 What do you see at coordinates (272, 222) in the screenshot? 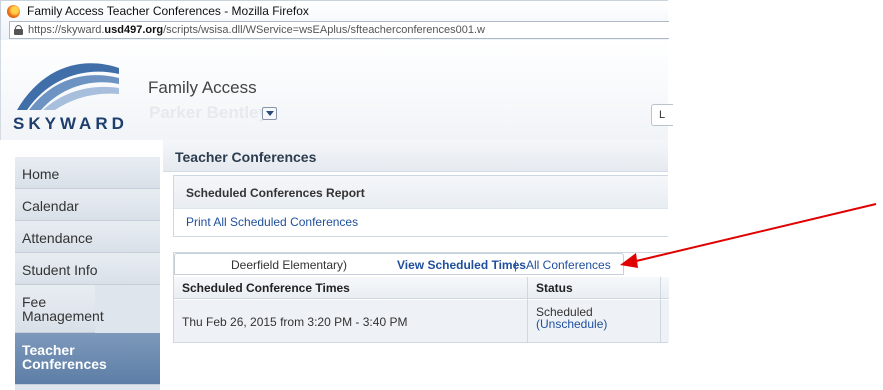
I see `print-all-link: Print All Scheduled Conferences` at bounding box center [272, 222].